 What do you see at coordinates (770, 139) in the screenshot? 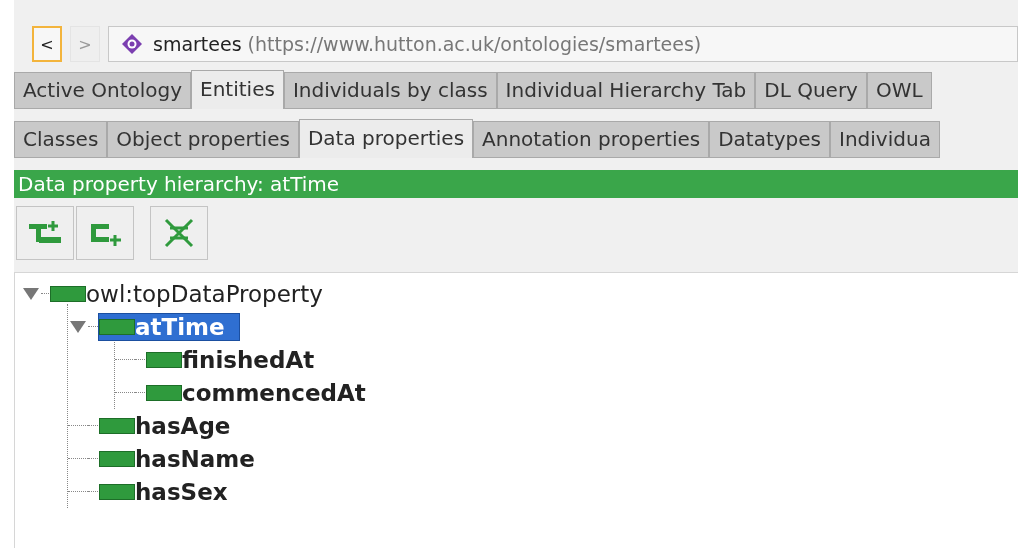
I see `entity-tab: Datatypes` at bounding box center [770, 139].